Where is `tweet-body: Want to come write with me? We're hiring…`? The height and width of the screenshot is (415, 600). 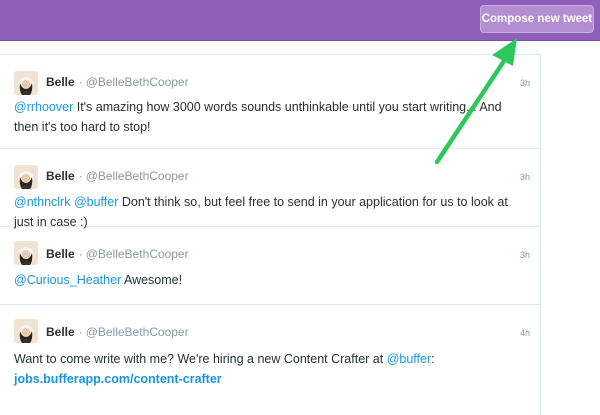 tweet-body: Want to come write with me? We're hiring… is located at coordinates (200, 359).